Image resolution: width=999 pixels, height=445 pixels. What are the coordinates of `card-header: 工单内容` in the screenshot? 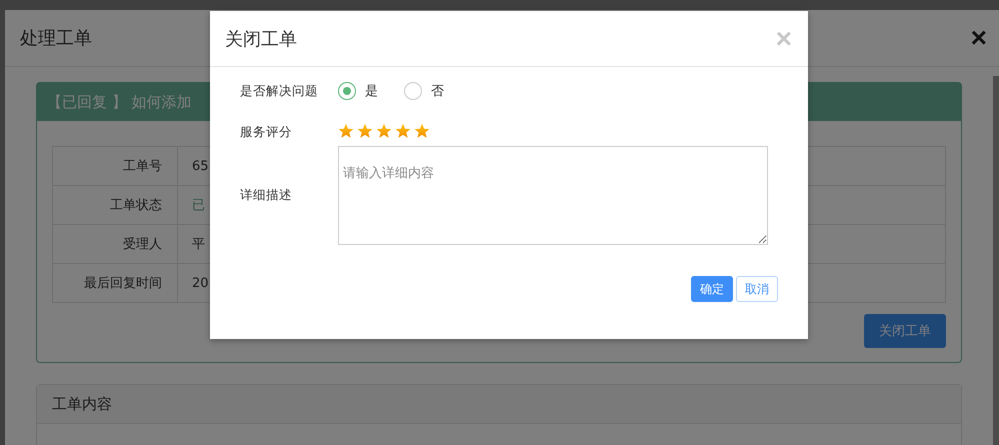 It's located at (499, 404).